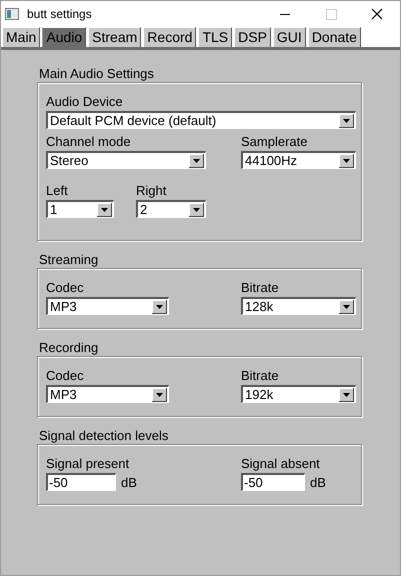 The height and width of the screenshot is (576, 401). I want to click on tab: Audio, so click(64, 37).